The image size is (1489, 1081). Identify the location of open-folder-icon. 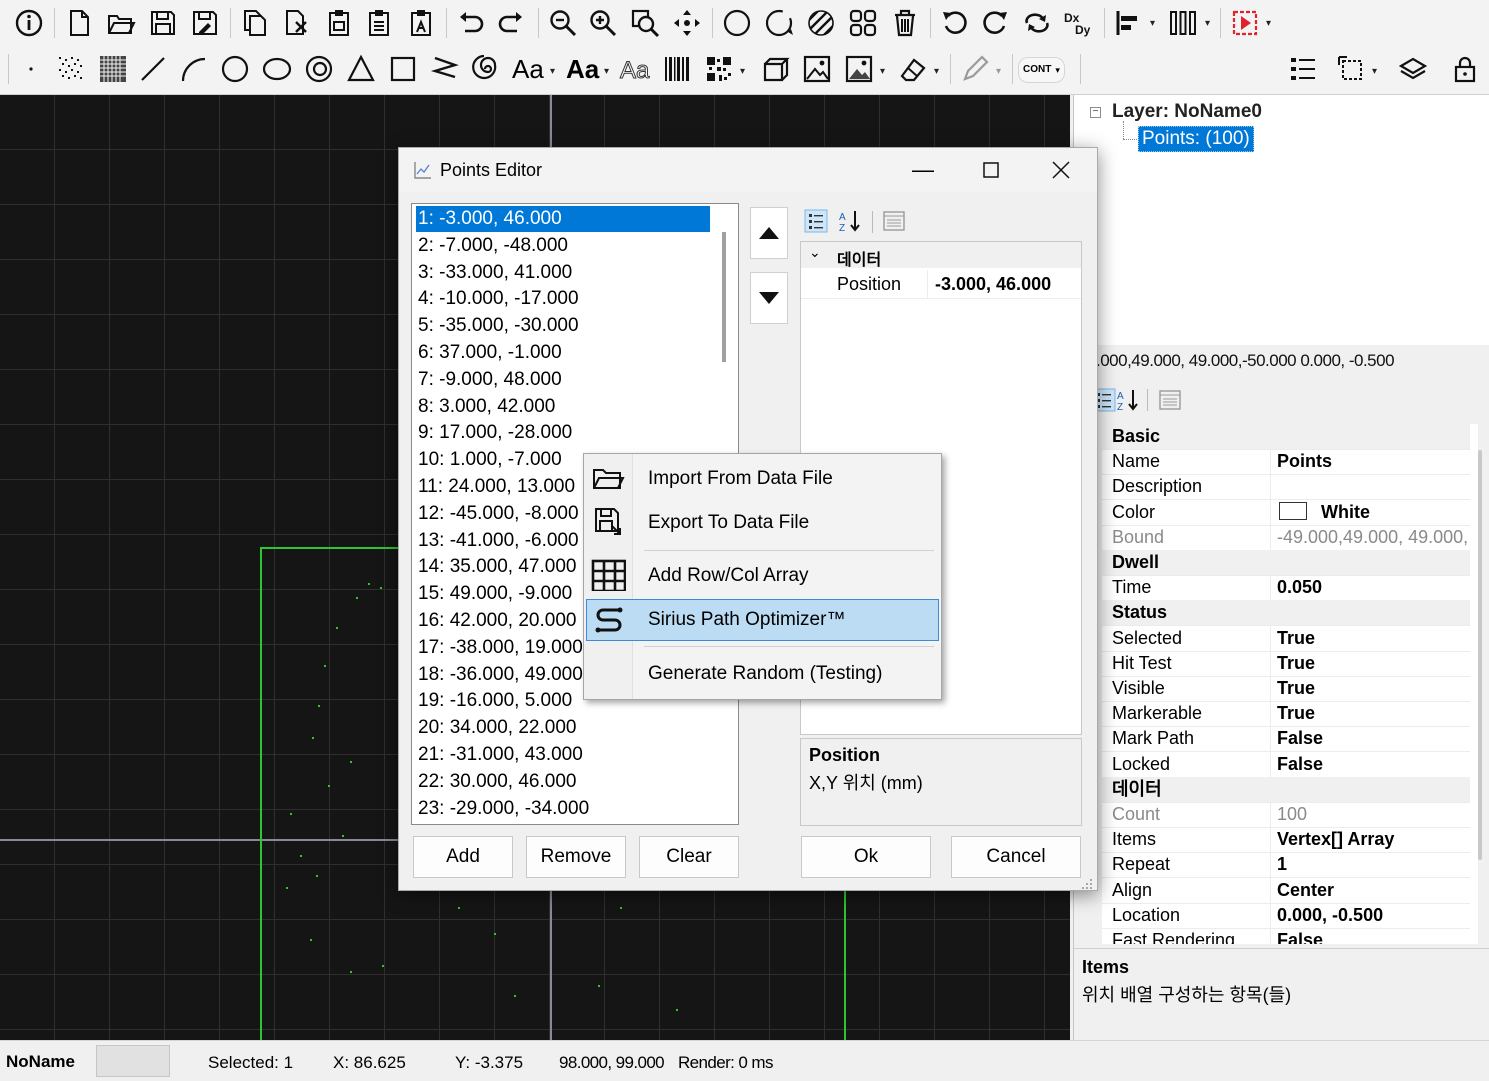
(121, 23).